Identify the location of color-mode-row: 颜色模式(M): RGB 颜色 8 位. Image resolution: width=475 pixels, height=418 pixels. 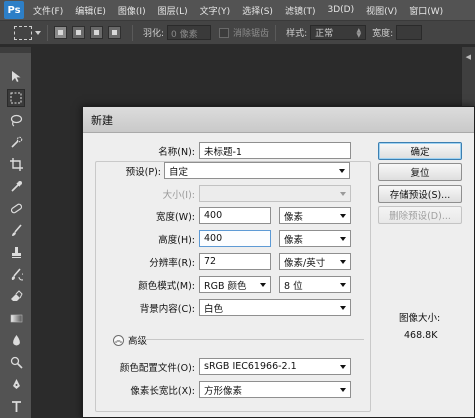
(217, 284).